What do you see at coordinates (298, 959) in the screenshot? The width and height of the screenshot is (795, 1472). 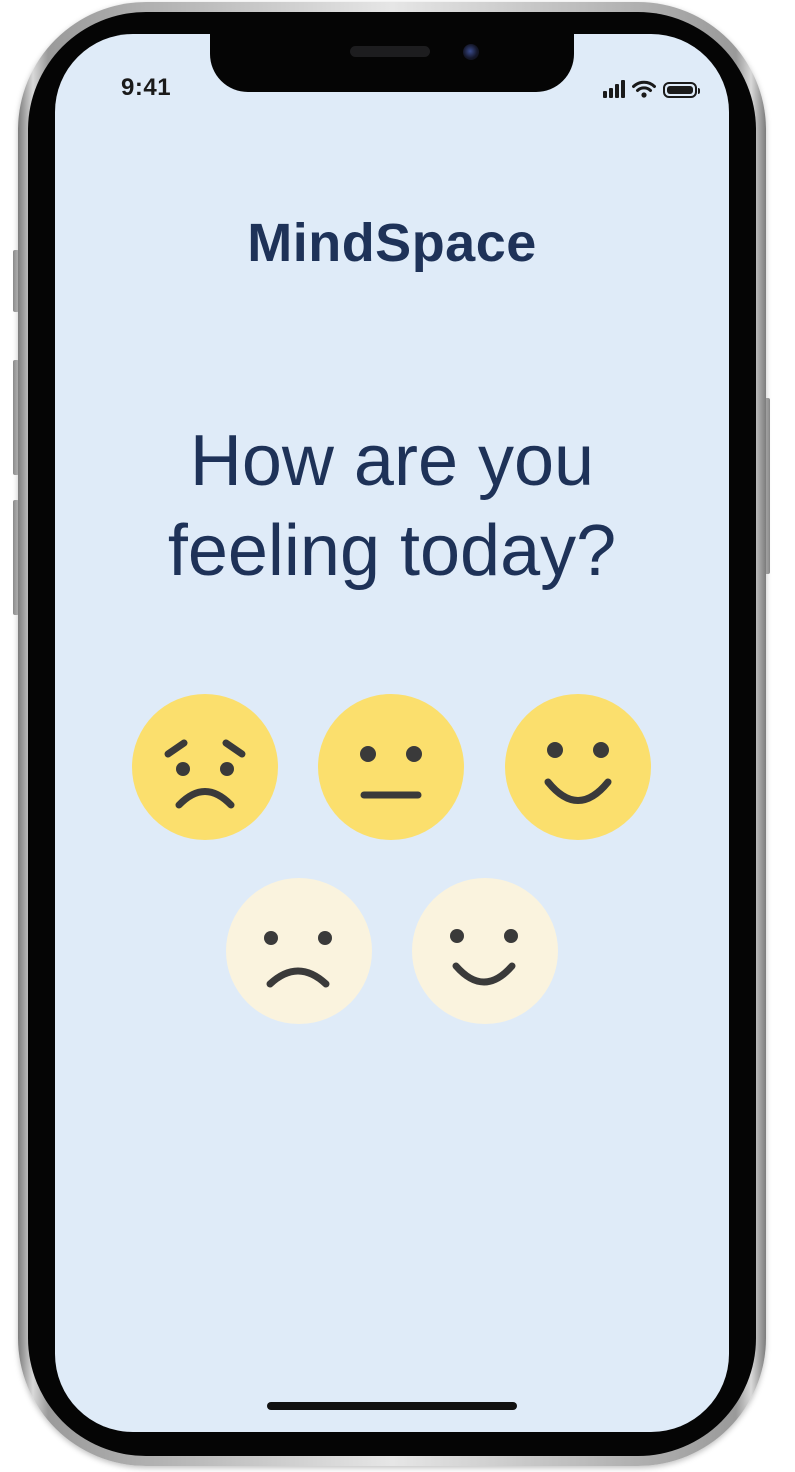 I see `frowning-face-icon` at bounding box center [298, 959].